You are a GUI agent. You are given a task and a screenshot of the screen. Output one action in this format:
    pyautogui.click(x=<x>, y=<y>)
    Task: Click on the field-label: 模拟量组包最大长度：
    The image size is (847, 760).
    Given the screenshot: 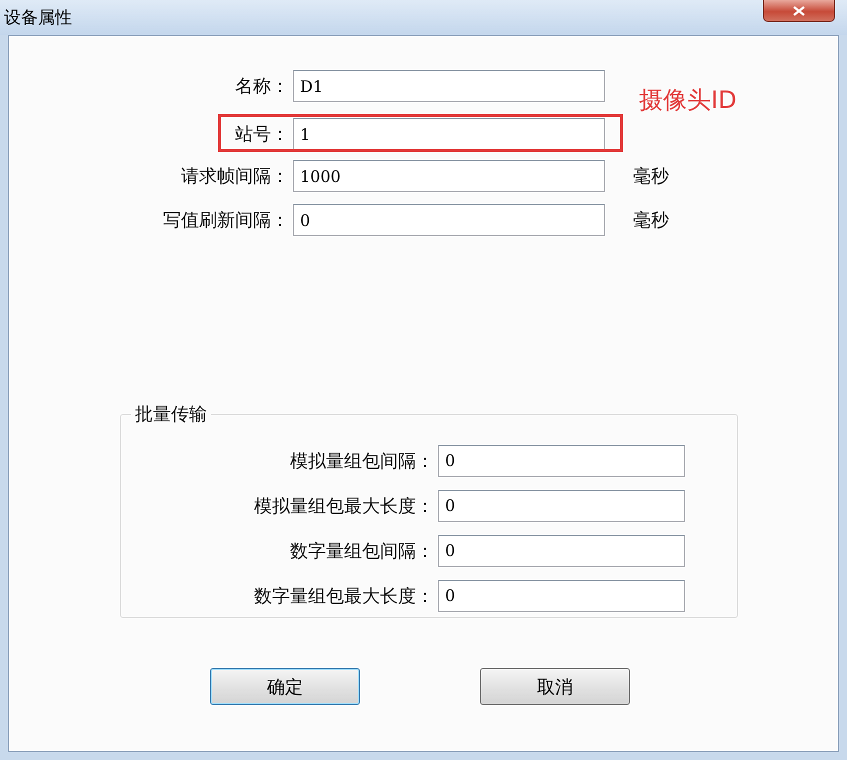 What is the action you would take?
    pyautogui.click(x=344, y=506)
    